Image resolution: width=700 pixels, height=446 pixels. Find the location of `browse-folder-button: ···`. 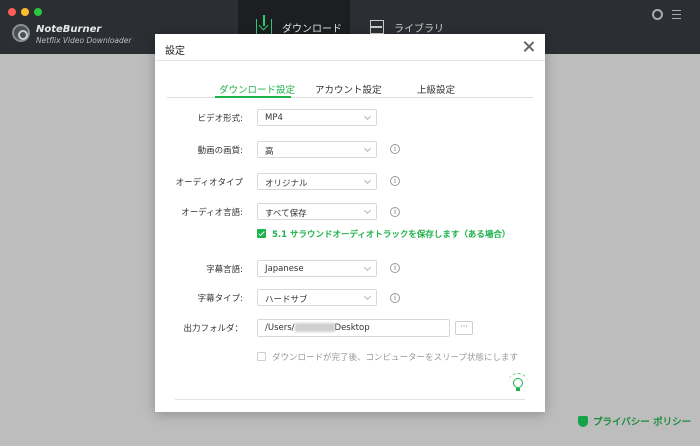

browse-folder-button: ··· is located at coordinates (464, 328).